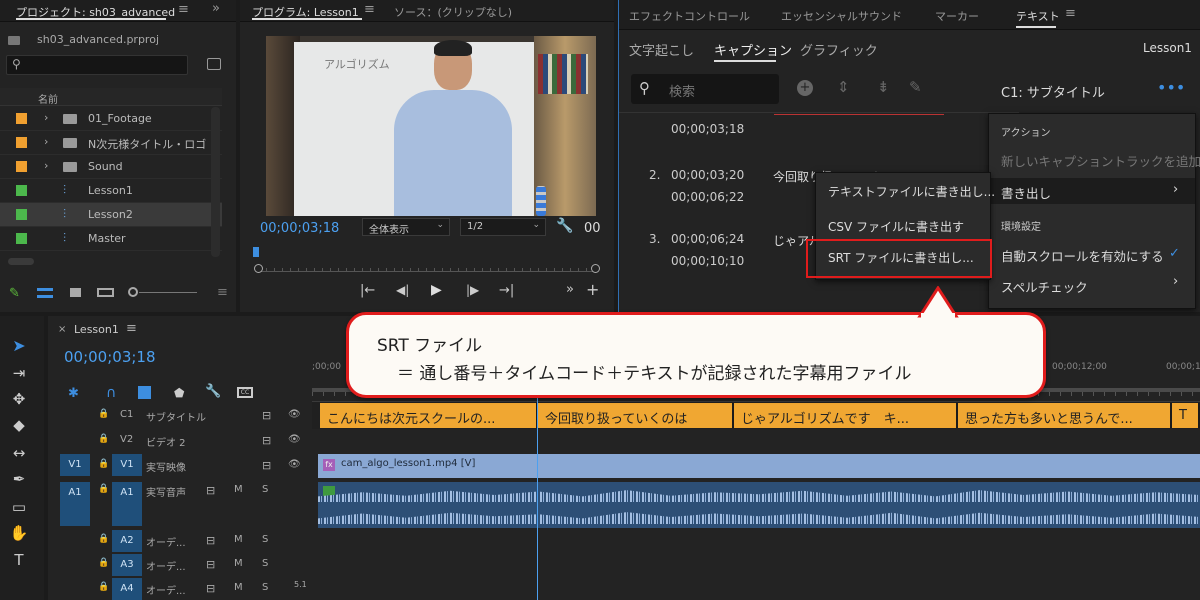 Image resolution: width=1200 pixels, height=600 pixels. Describe the element at coordinates (592, 289) in the screenshot. I see `button-editor-icon: +` at that location.